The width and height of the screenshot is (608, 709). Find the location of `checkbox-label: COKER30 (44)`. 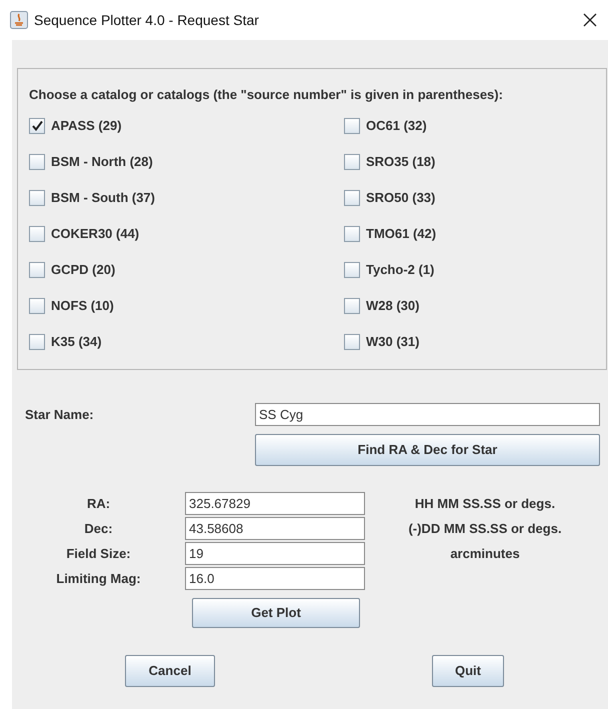

checkbox-label: COKER30 (44) is located at coordinates (95, 233).